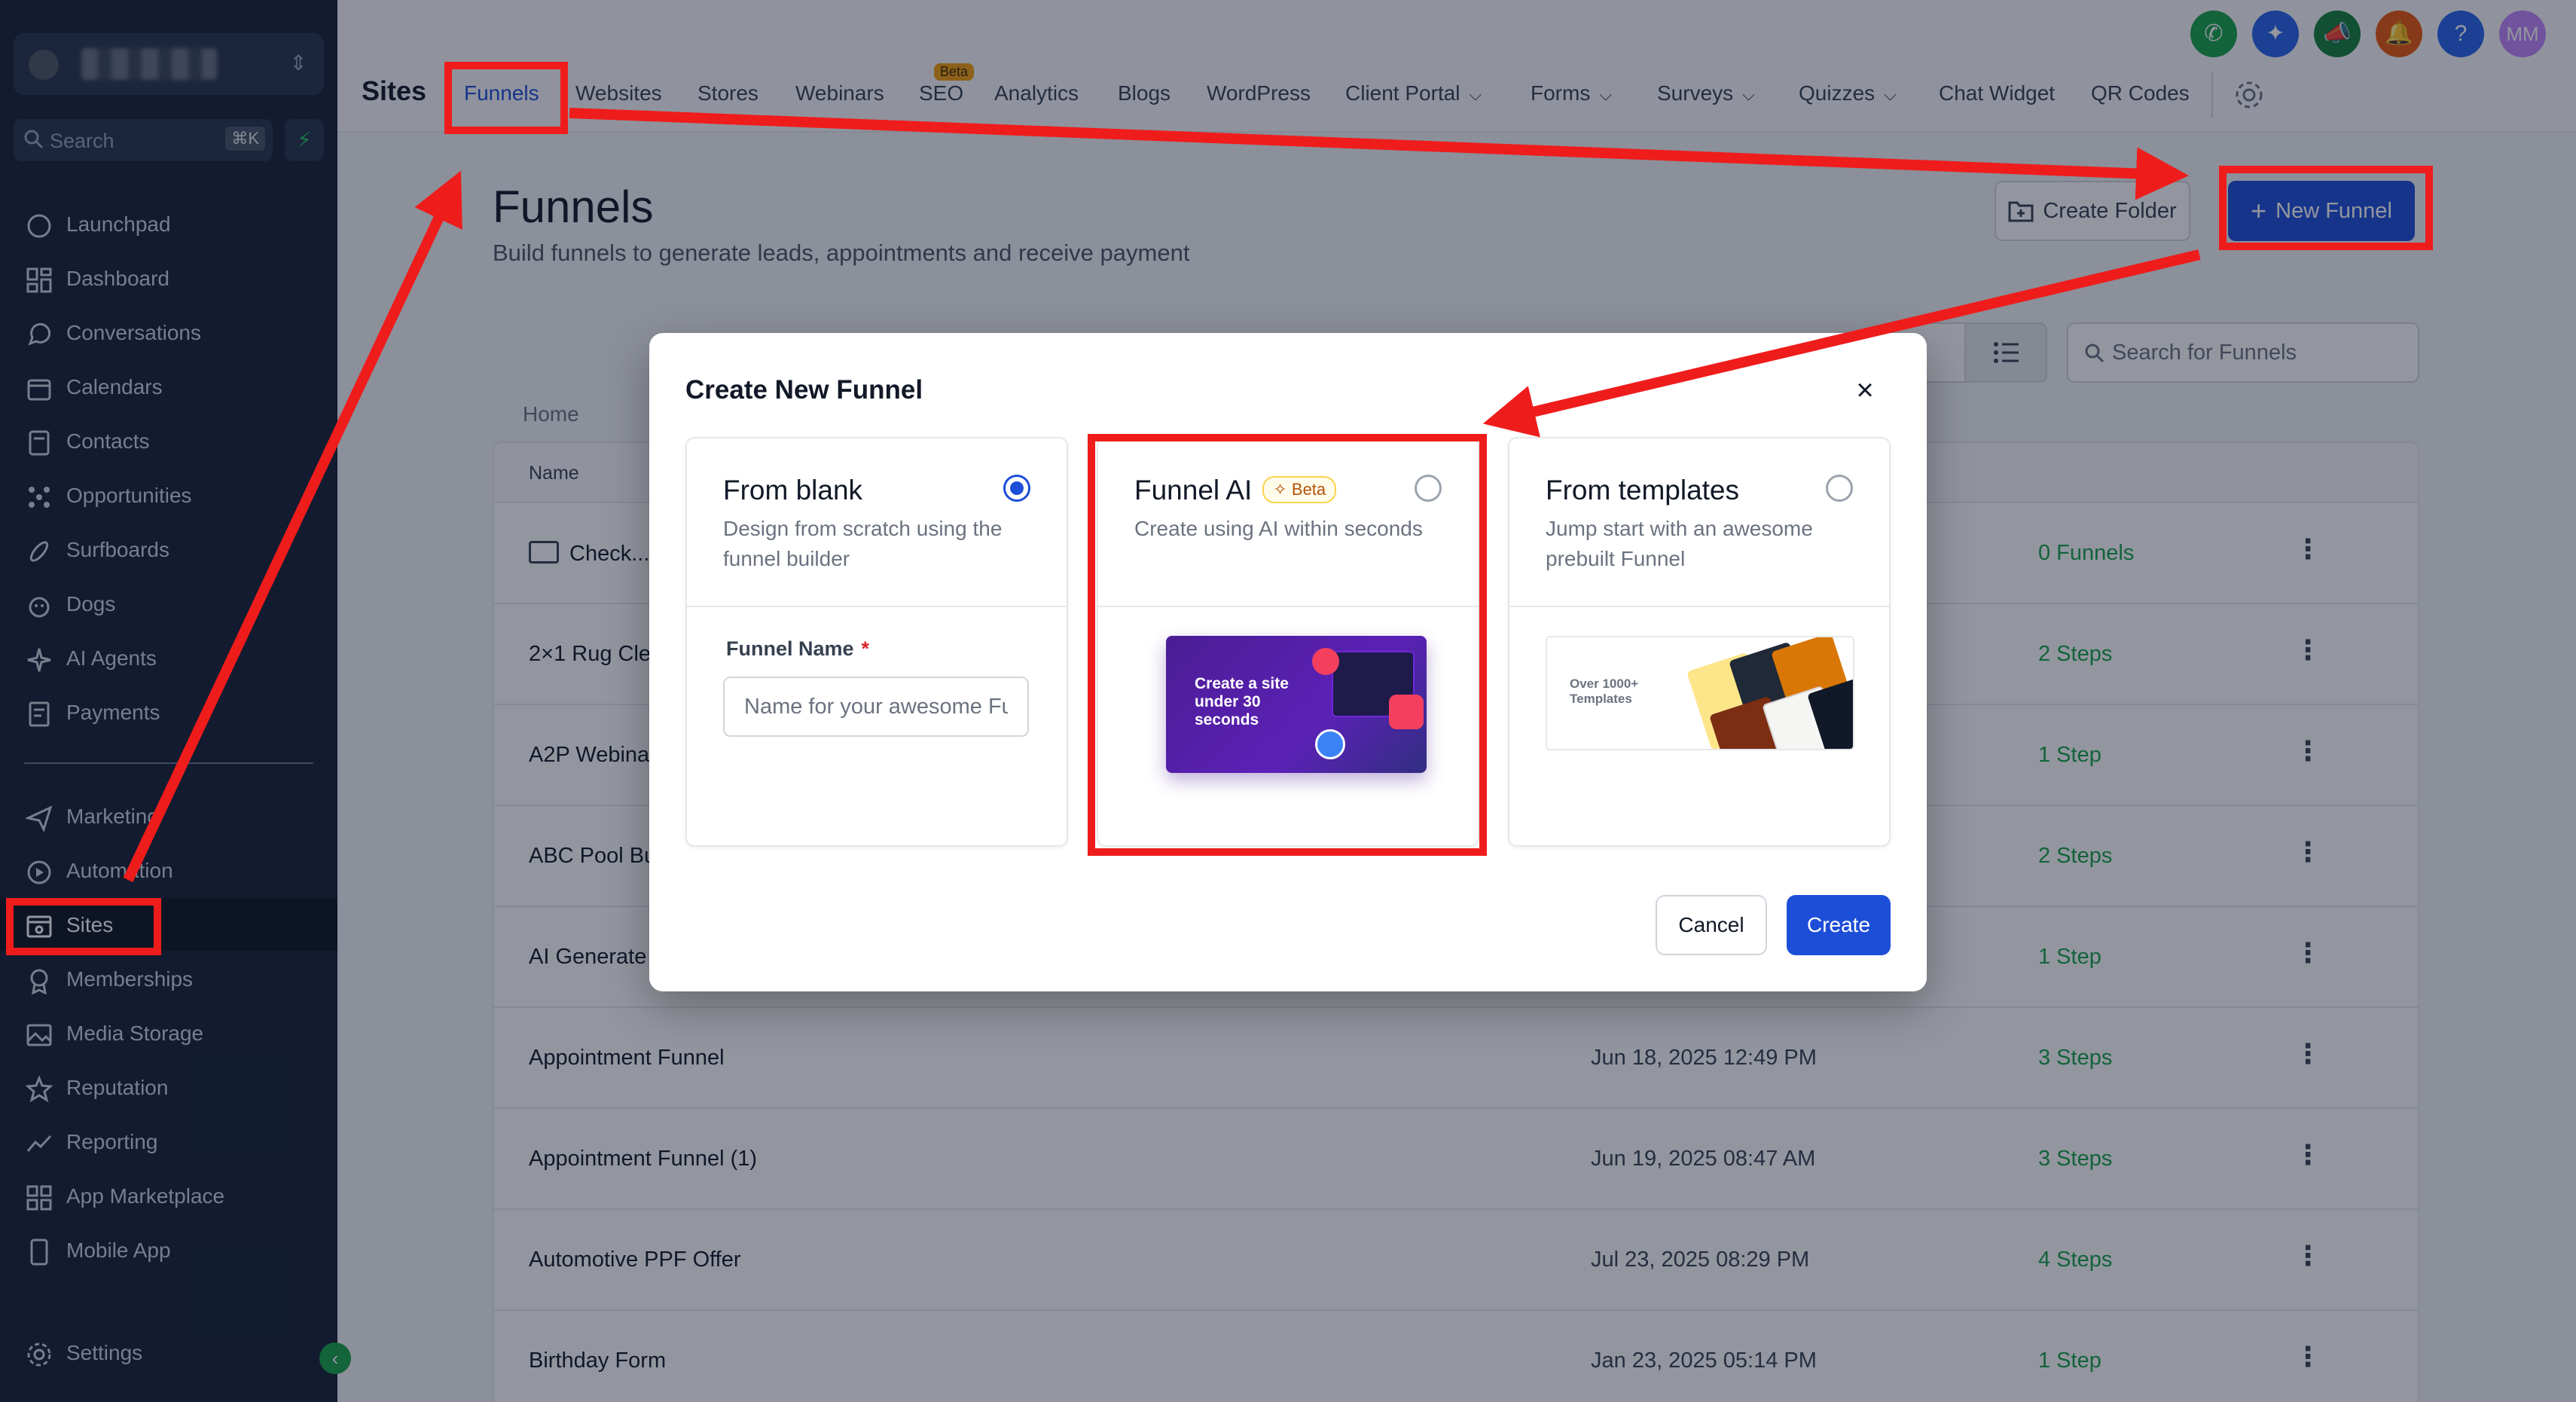 The height and width of the screenshot is (1402, 2576). What do you see at coordinates (1840, 488) in the screenshot?
I see `radio-from-templates` at bounding box center [1840, 488].